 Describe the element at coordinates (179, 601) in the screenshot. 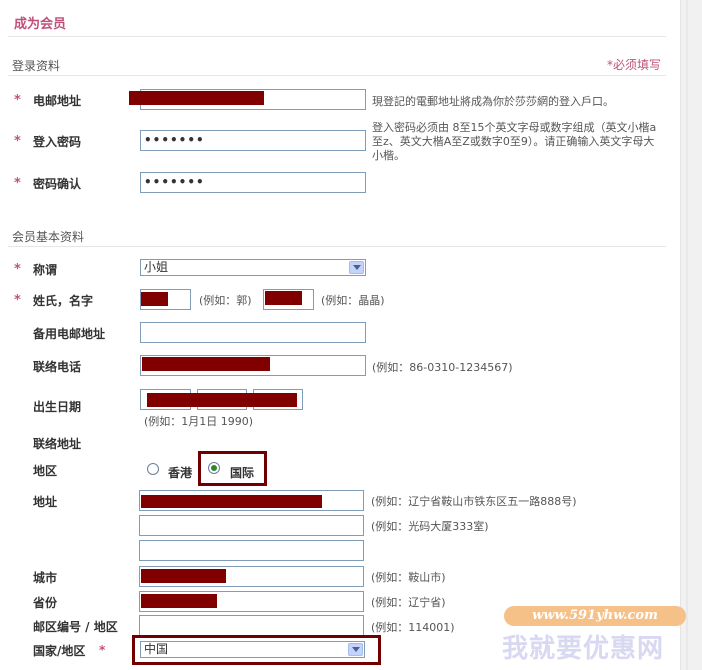

I see `redacted-province` at that location.